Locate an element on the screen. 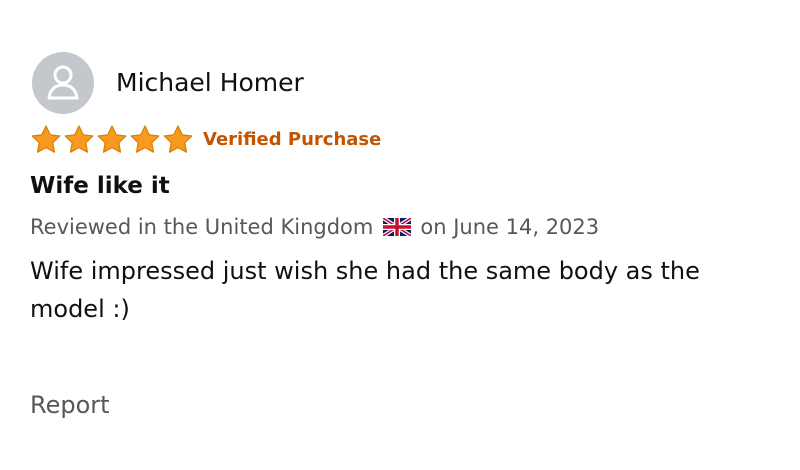  user-avatar-icon is located at coordinates (63, 83).